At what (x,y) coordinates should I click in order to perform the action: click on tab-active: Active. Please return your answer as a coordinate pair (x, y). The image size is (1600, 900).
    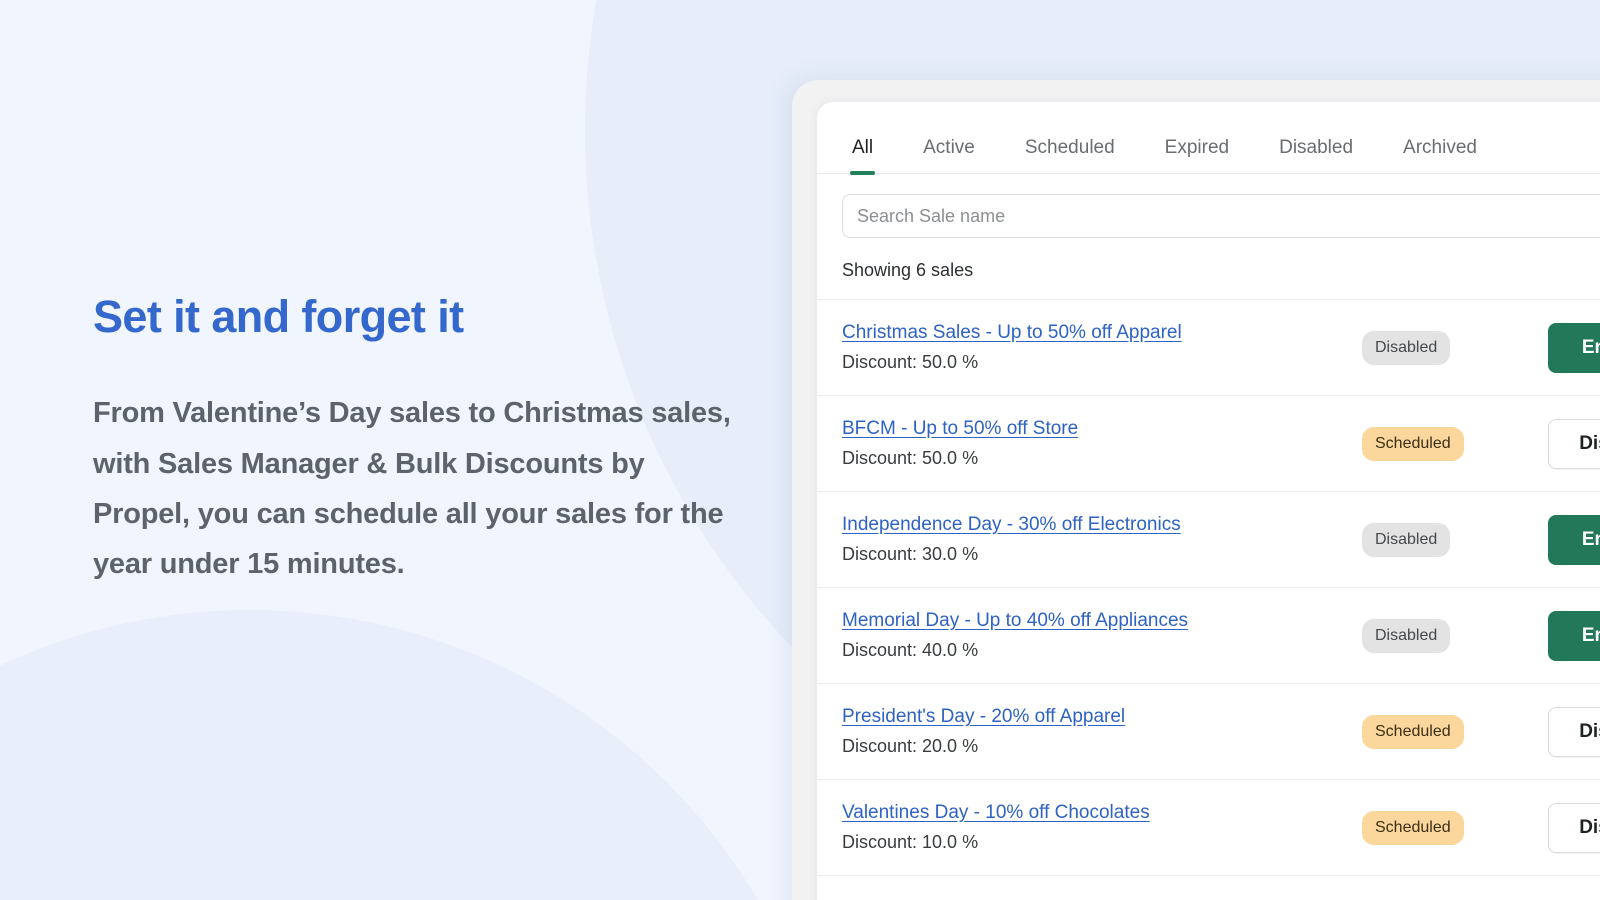
    Looking at the image, I should click on (949, 155).